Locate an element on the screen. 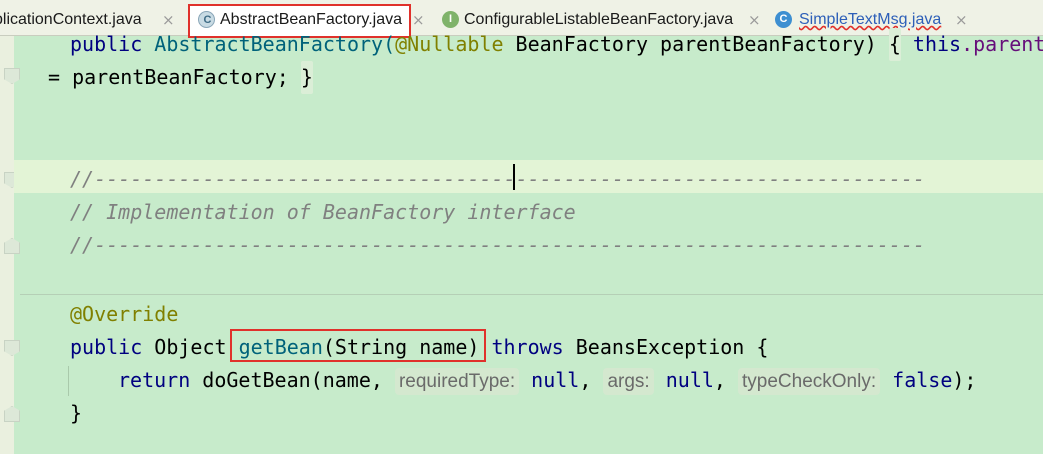 The width and height of the screenshot is (1043, 454). text-caret is located at coordinates (514, 177).